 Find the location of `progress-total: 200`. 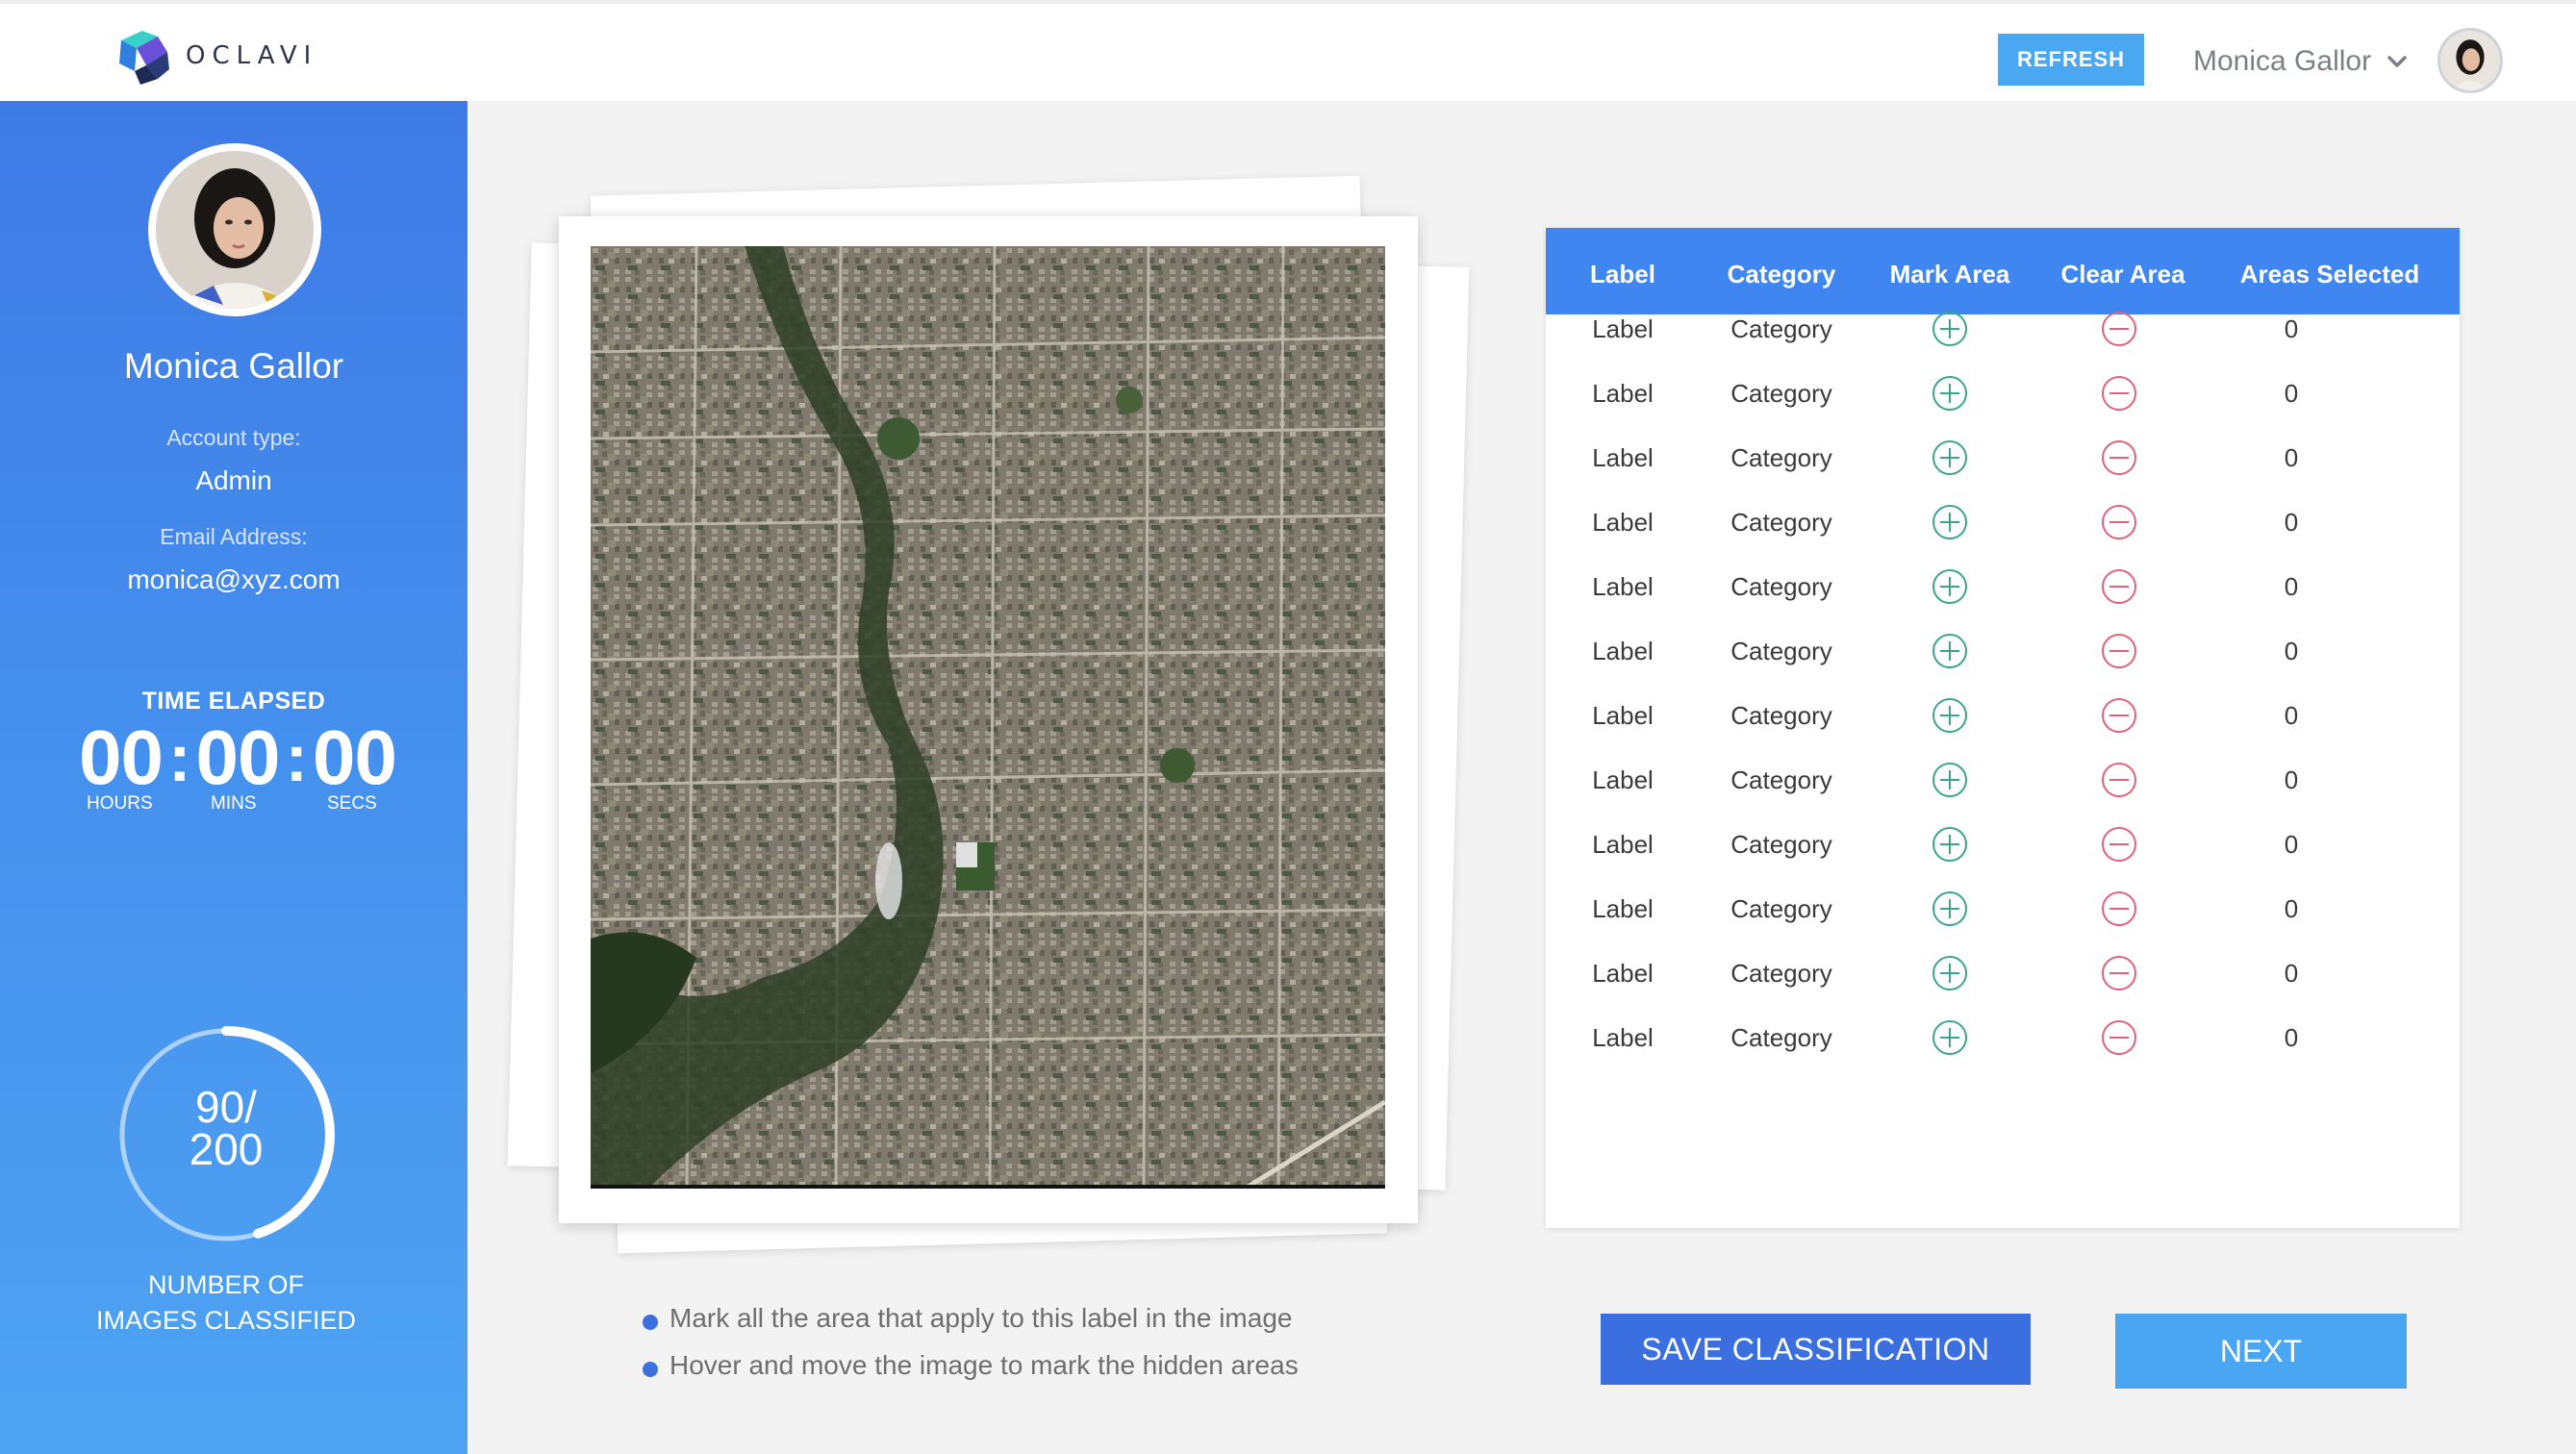

progress-total: 200 is located at coordinates (226, 1149).